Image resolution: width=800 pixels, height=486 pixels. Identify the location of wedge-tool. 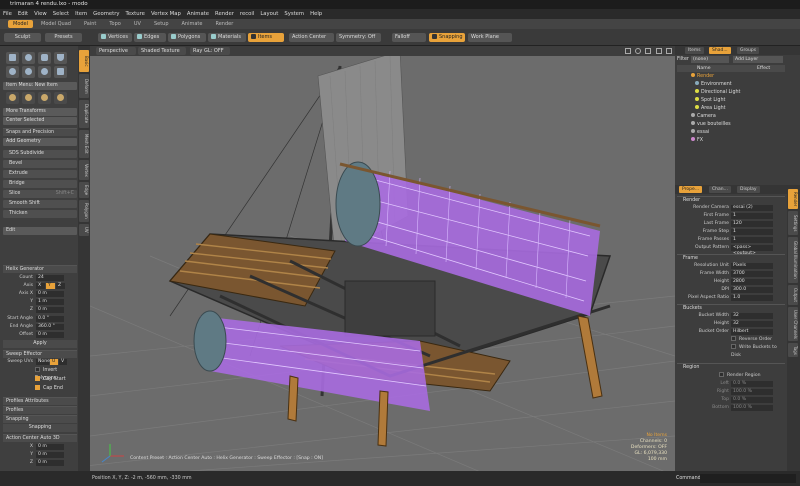
(60, 72).